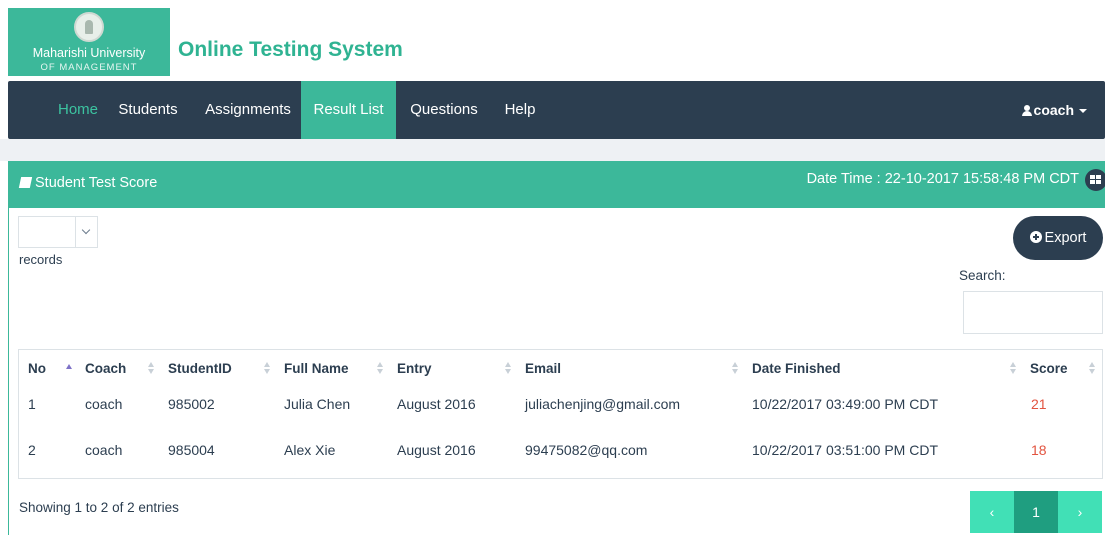  What do you see at coordinates (520, 110) in the screenshot?
I see `nav-help: Help` at bounding box center [520, 110].